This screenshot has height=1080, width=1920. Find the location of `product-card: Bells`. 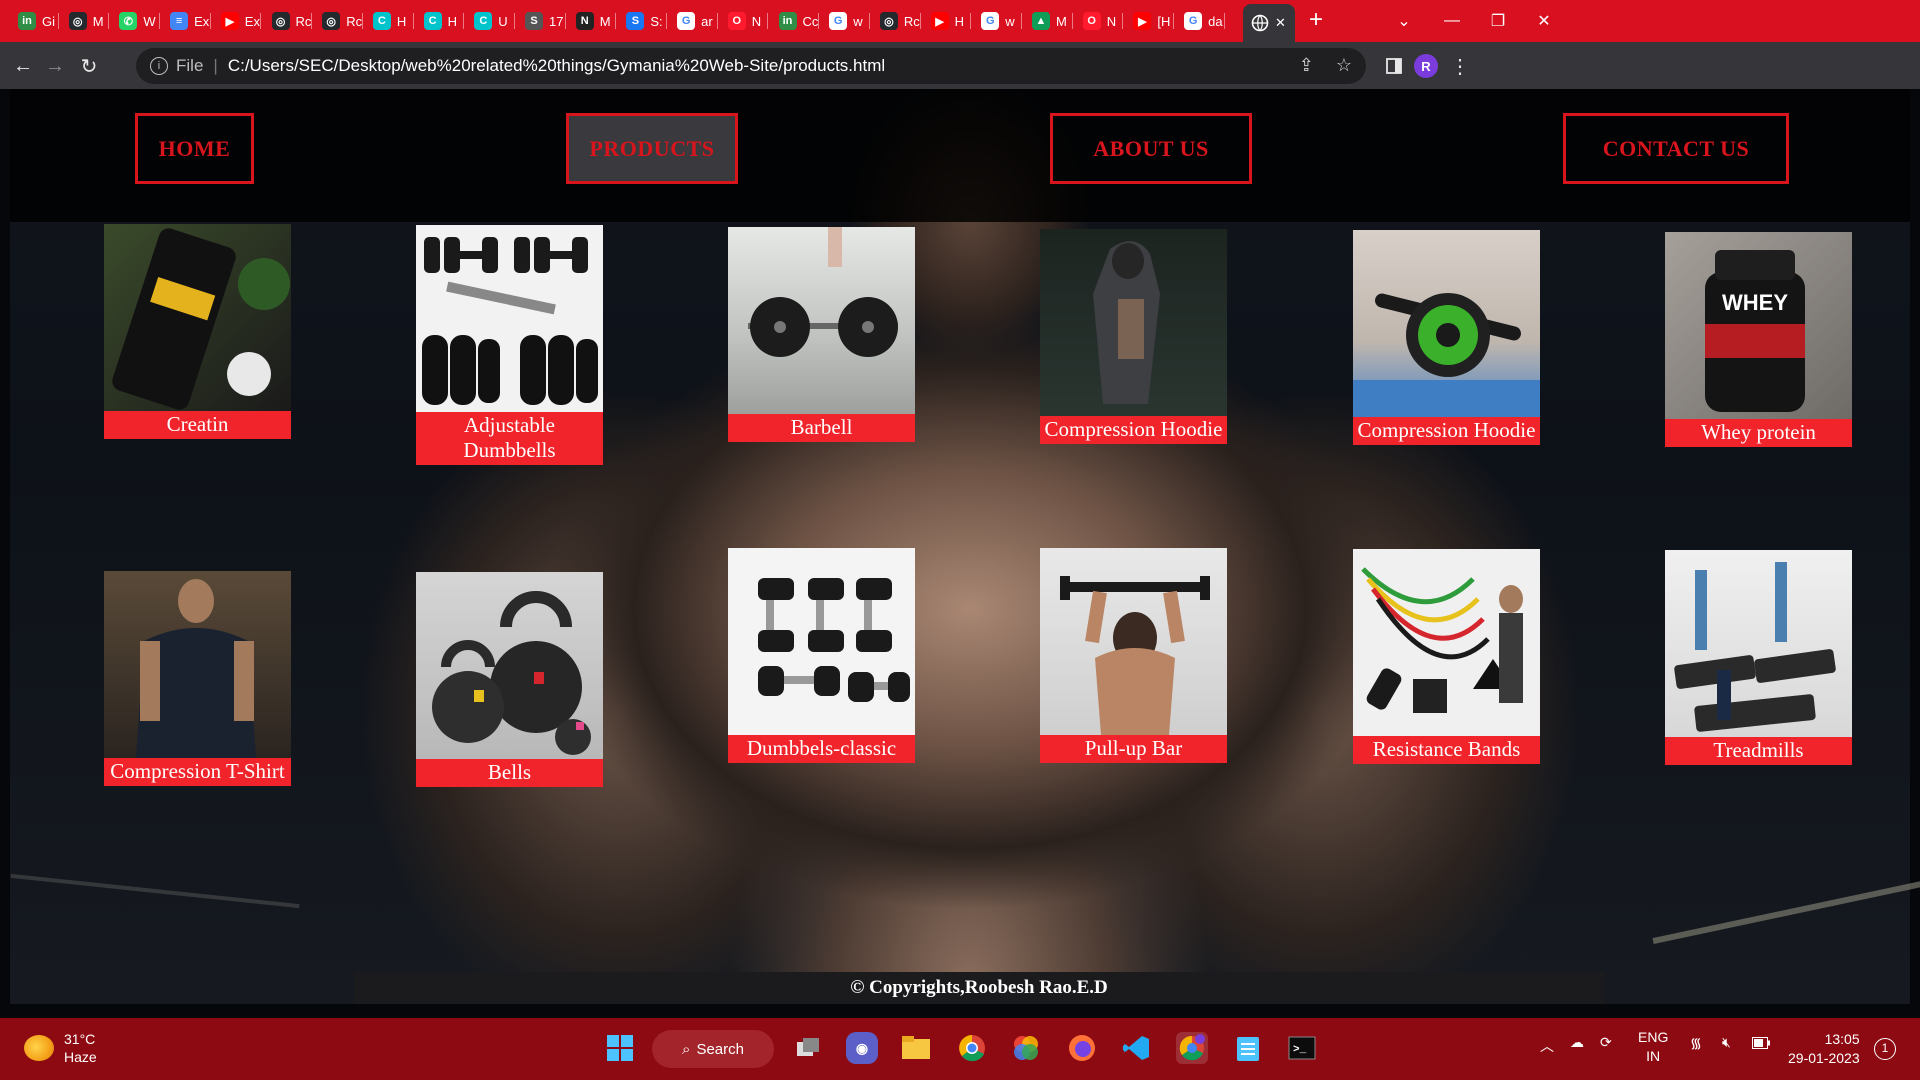

product-card: Bells is located at coordinates (509, 679).